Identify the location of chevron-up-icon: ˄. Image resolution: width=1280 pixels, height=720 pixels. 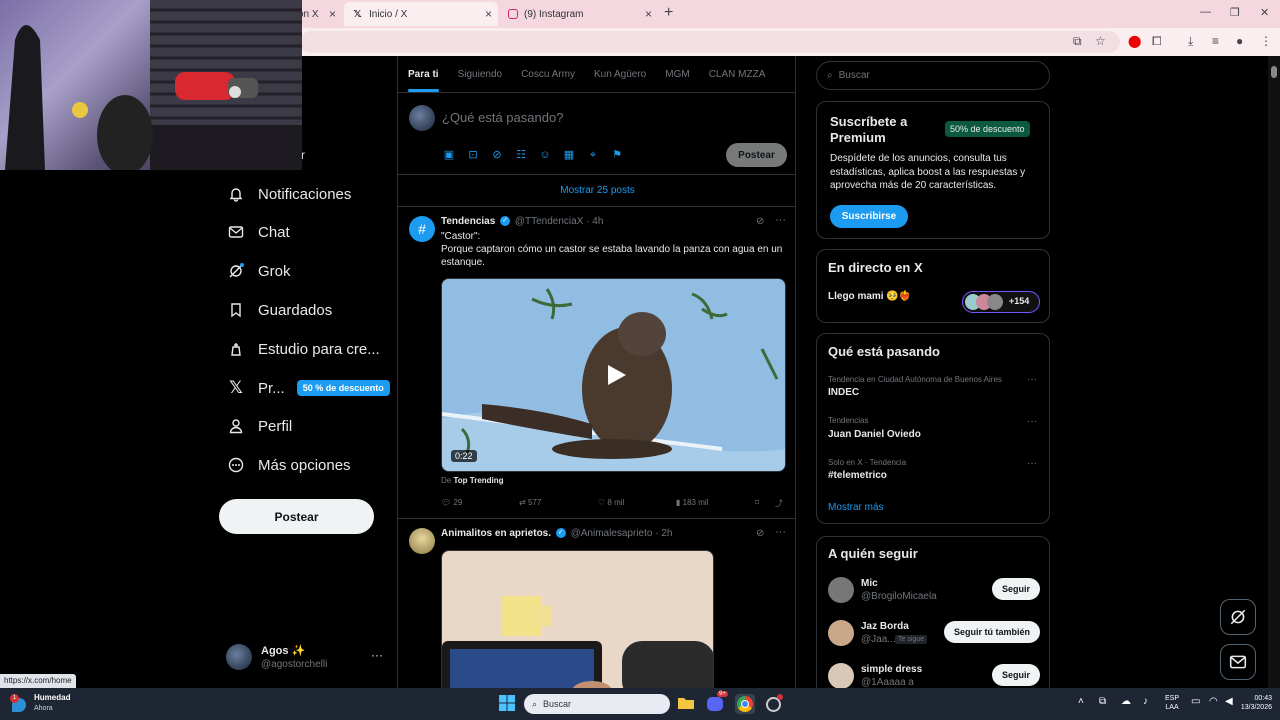
(1081, 701).